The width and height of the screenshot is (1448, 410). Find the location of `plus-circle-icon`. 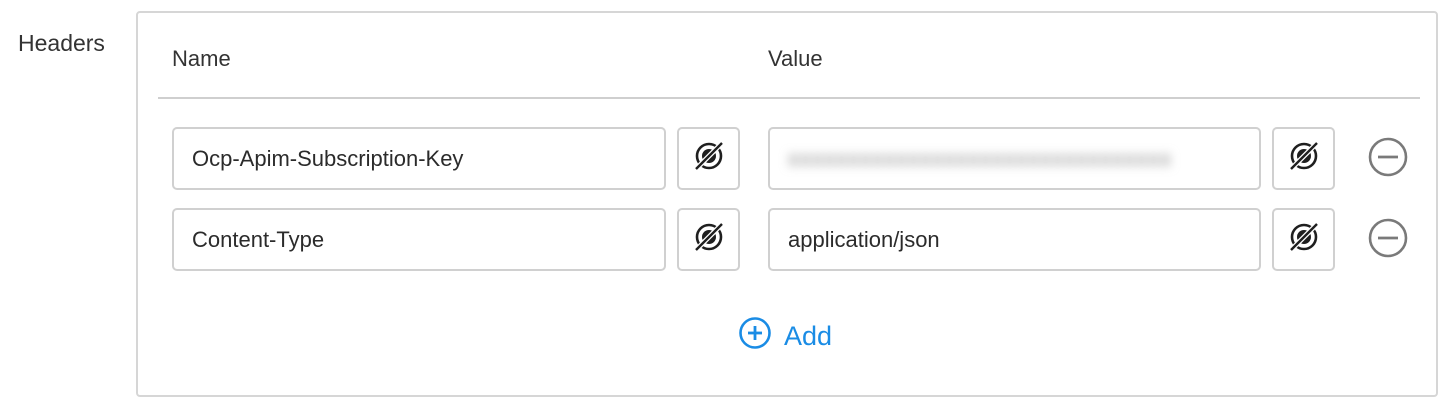

plus-circle-icon is located at coordinates (761, 336).